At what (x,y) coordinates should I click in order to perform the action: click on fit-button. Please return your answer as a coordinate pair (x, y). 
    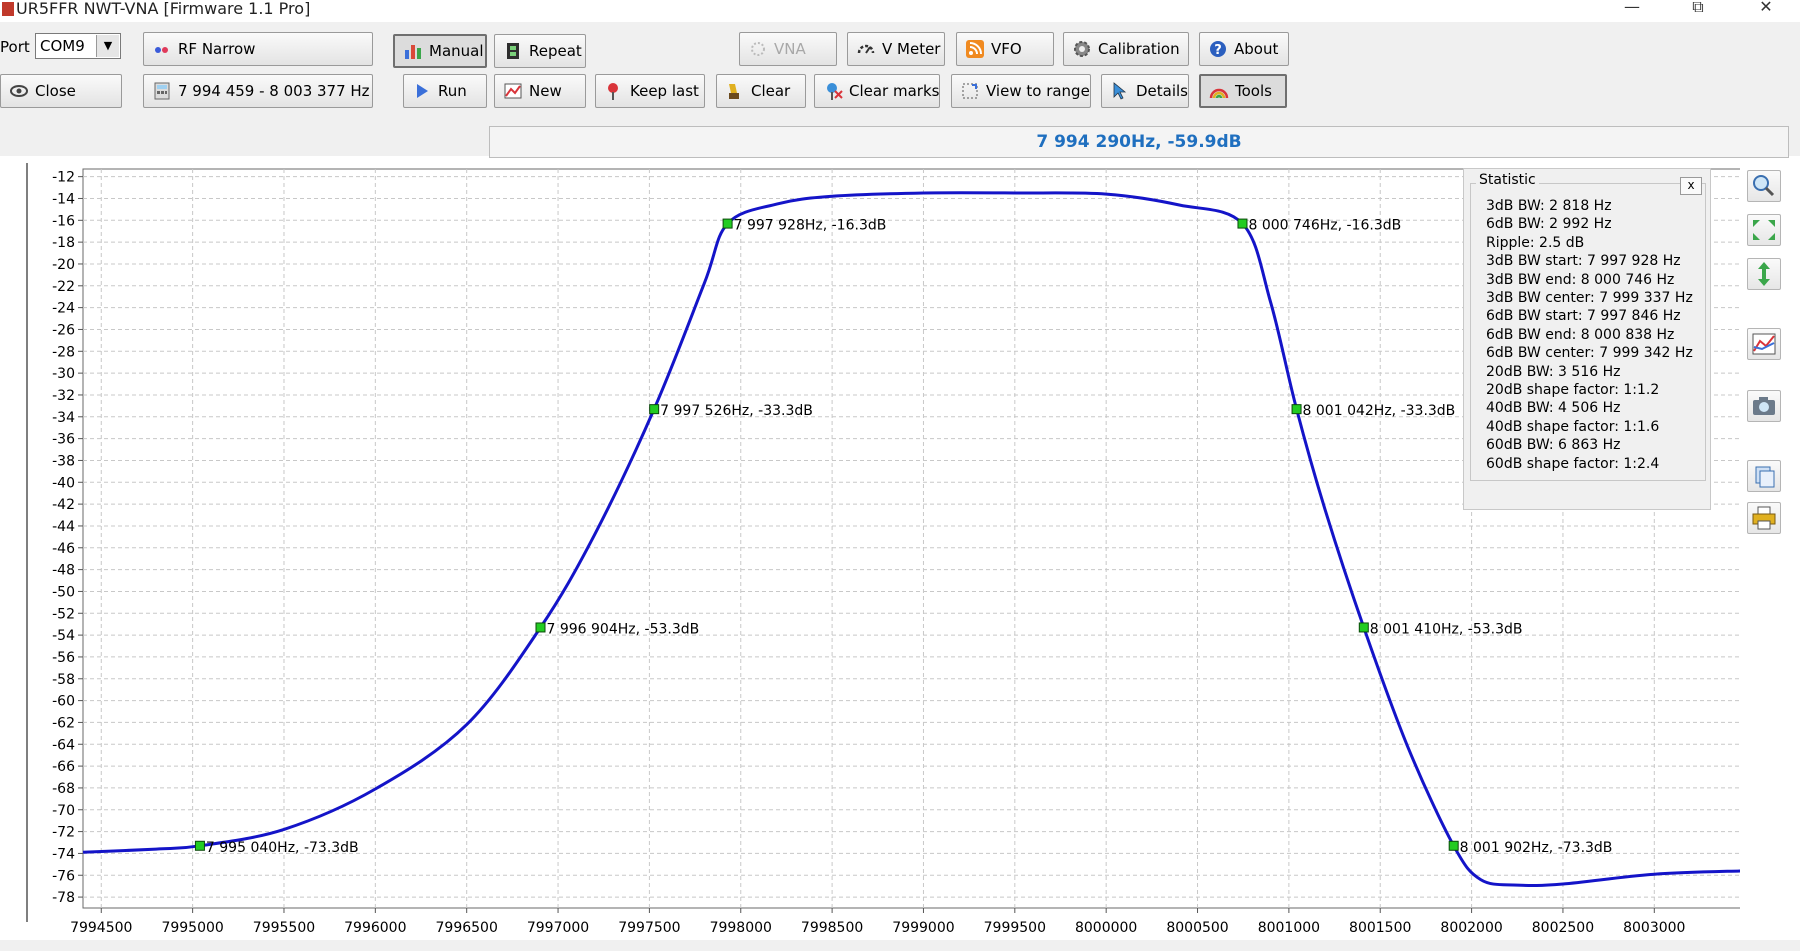
    Looking at the image, I should click on (1764, 230).